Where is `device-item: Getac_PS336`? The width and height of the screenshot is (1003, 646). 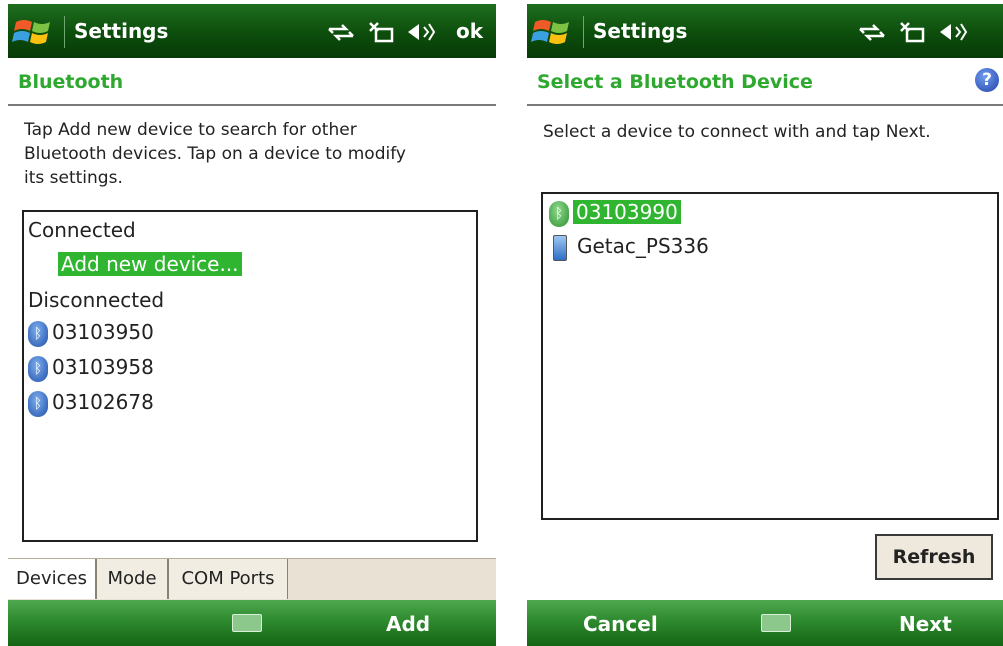
device-item: Getac_PS336 is located at coordinates (631, 247).